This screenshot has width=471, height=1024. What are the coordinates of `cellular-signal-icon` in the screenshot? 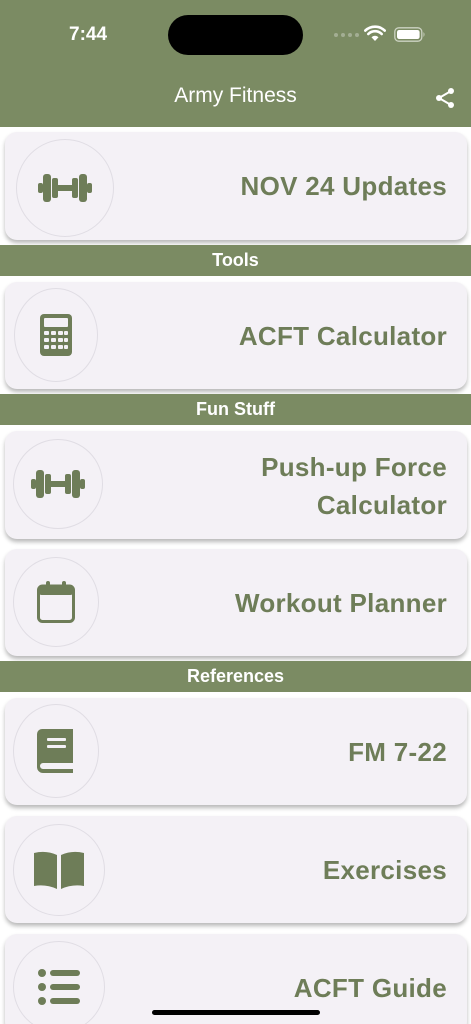 It's located at (346, 35).